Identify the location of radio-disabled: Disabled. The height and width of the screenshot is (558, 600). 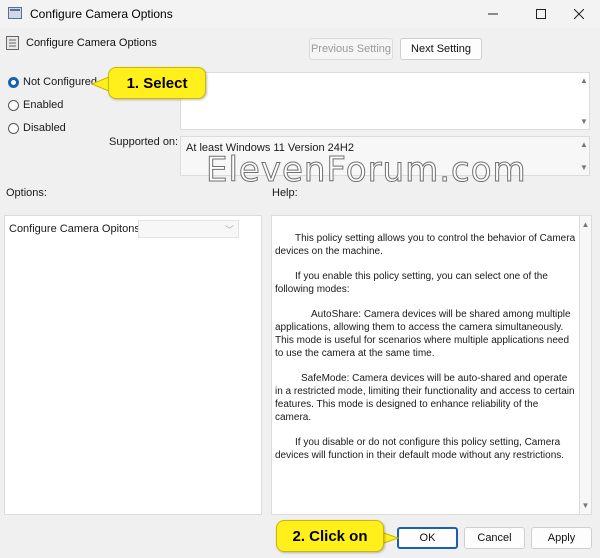
(37, 128).